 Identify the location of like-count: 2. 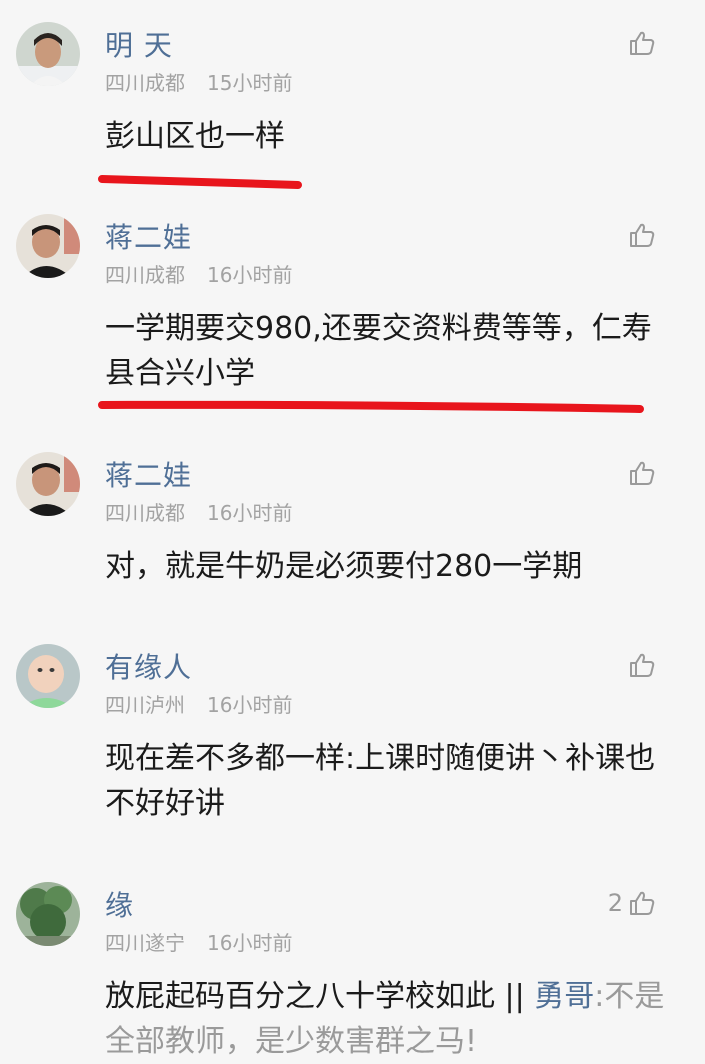
(615, 903).